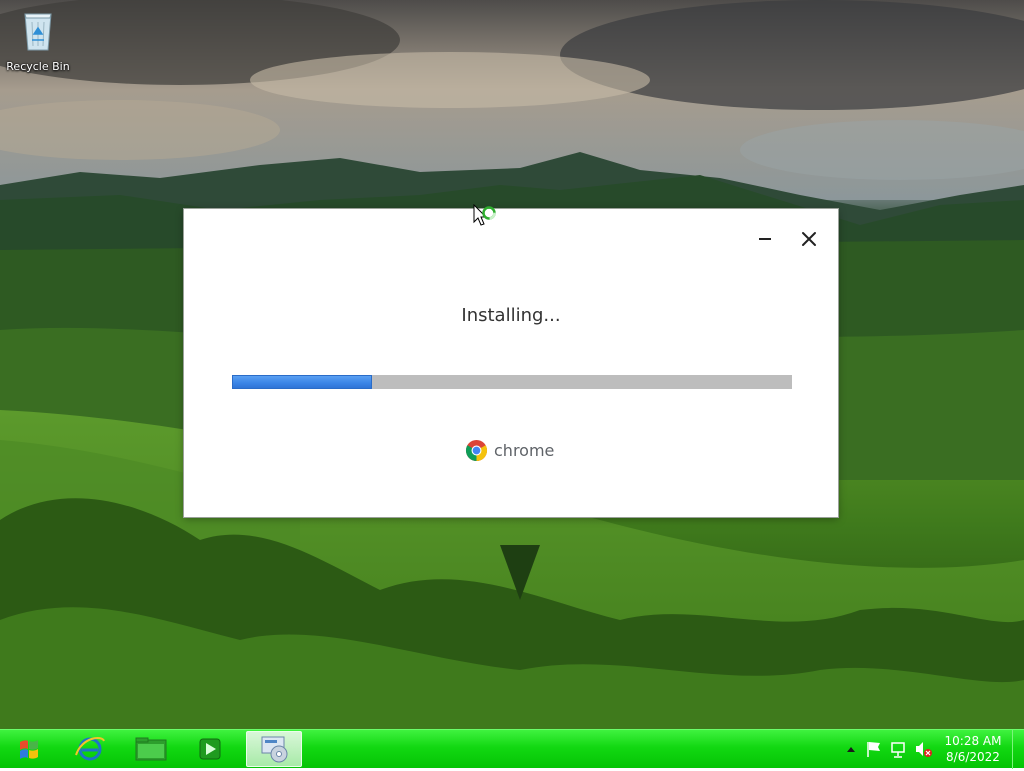  Describe the element at coordinates (512, 749) in the screenshot. I see `taskbar: 10:28 AM 8/6/2022` at that location.